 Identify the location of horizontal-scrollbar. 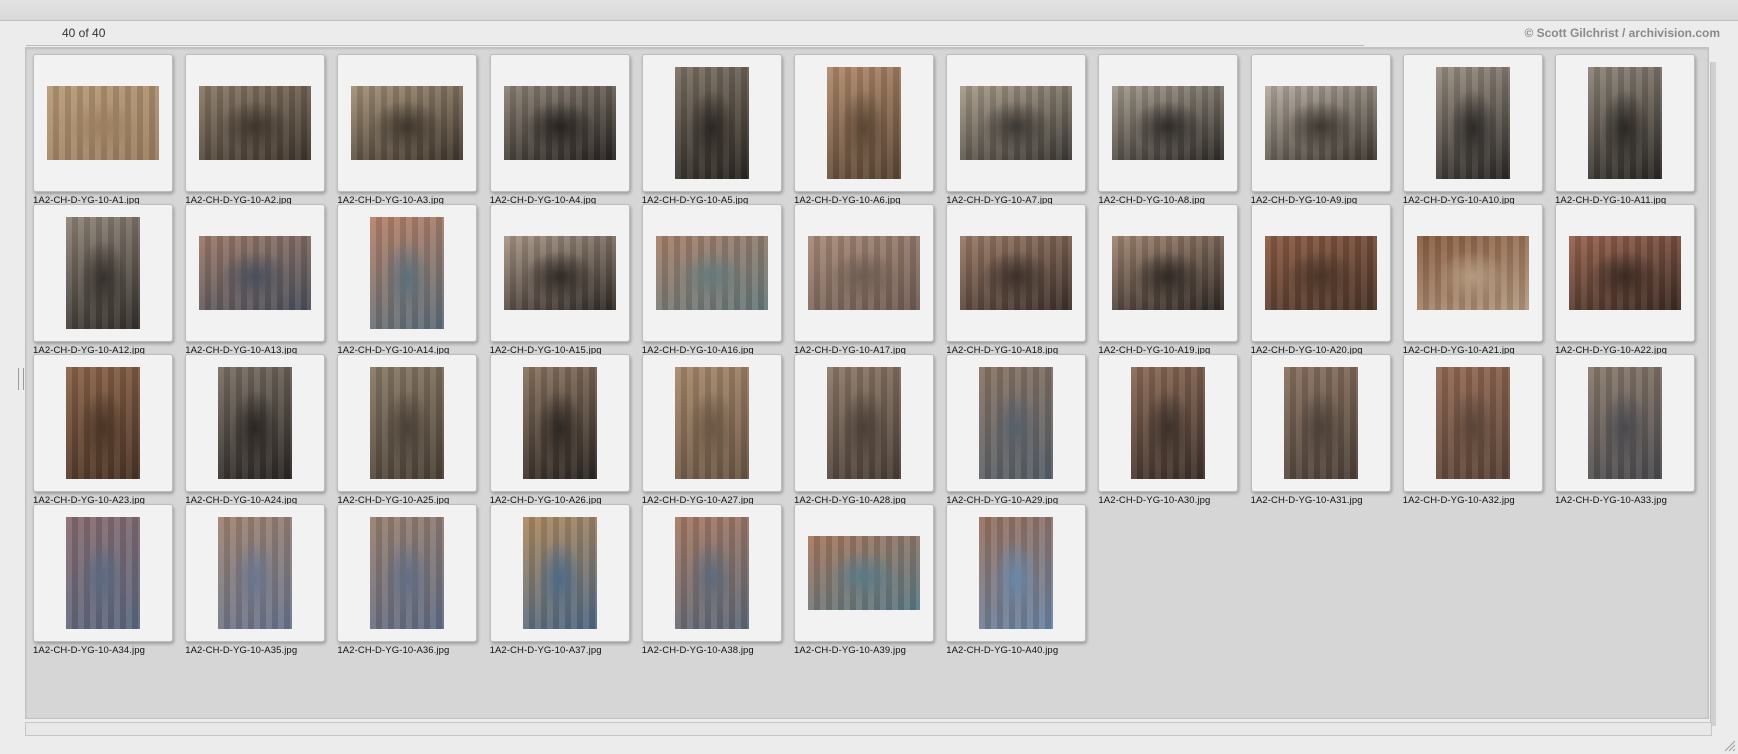
(868, 729).